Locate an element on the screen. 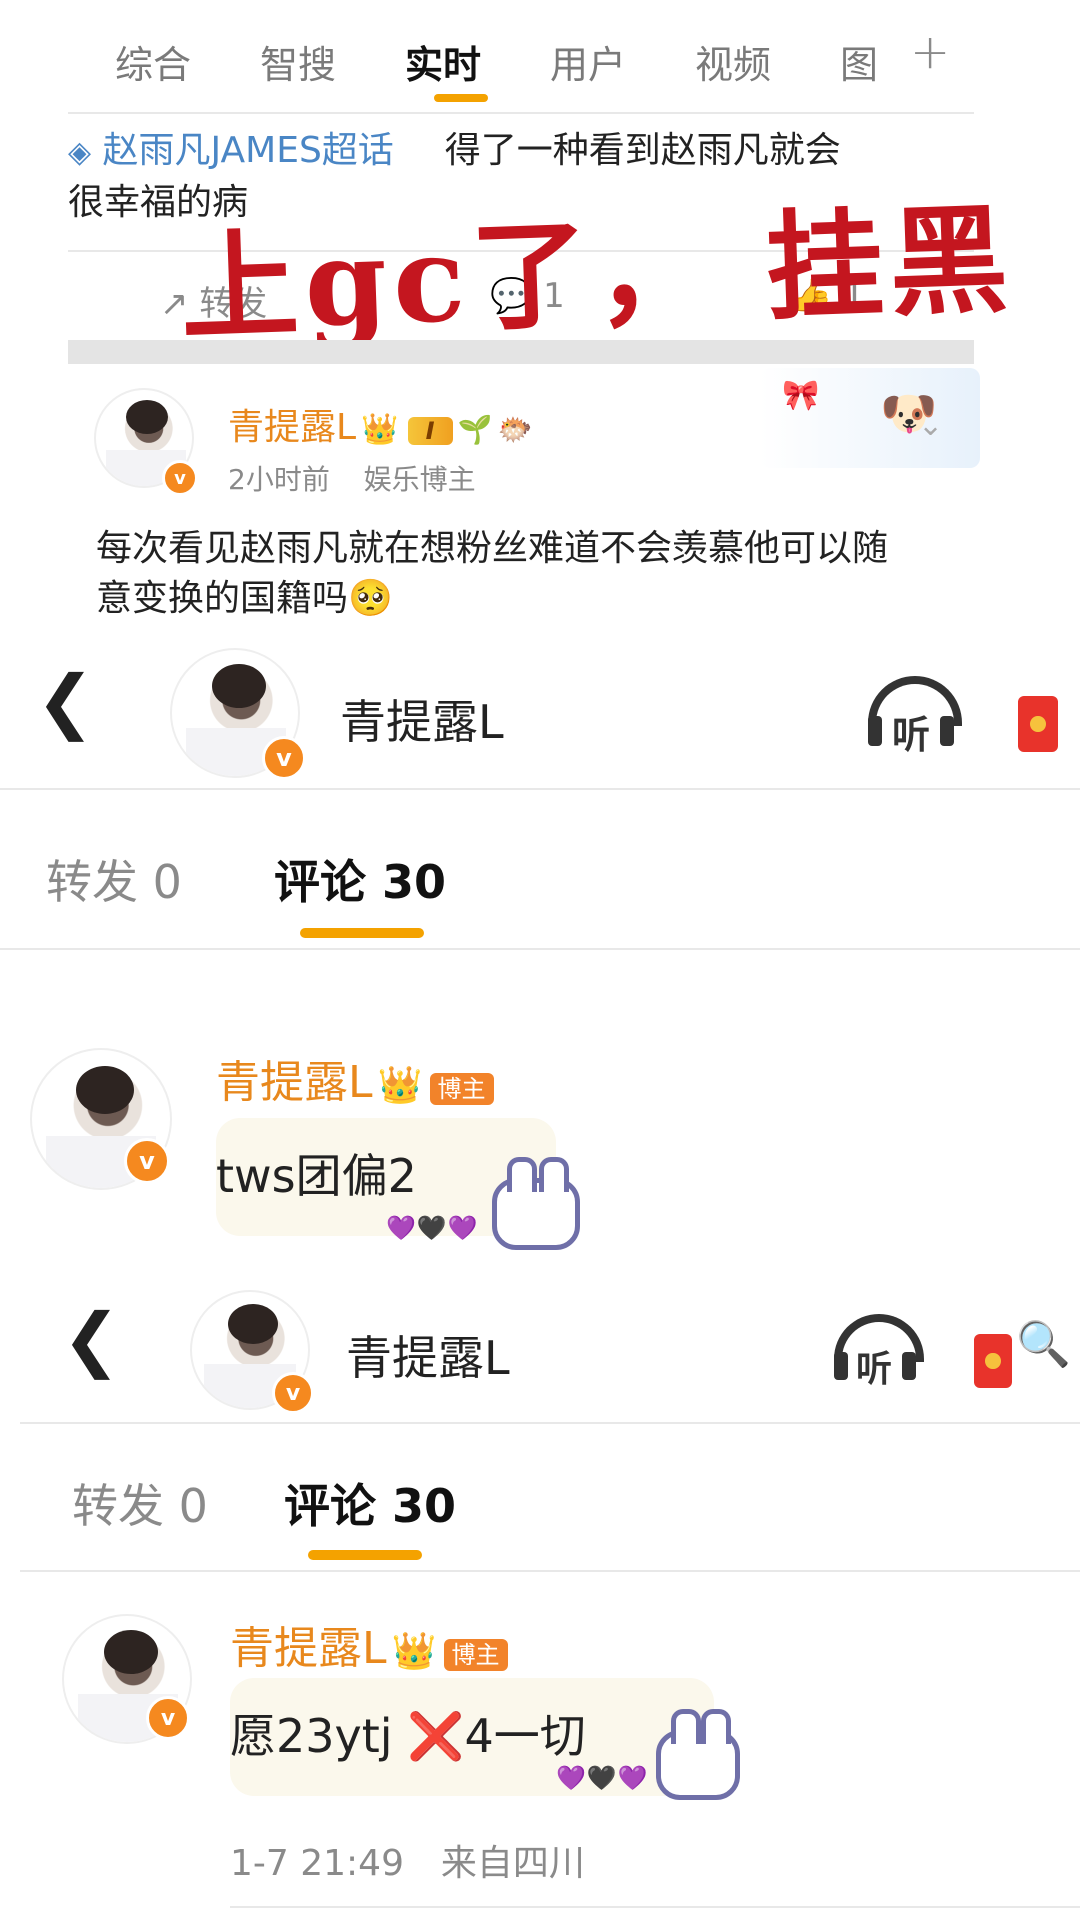 This screenshot has width=1080, height=1920. username: 青提露L is located at coordinates (292, 427).